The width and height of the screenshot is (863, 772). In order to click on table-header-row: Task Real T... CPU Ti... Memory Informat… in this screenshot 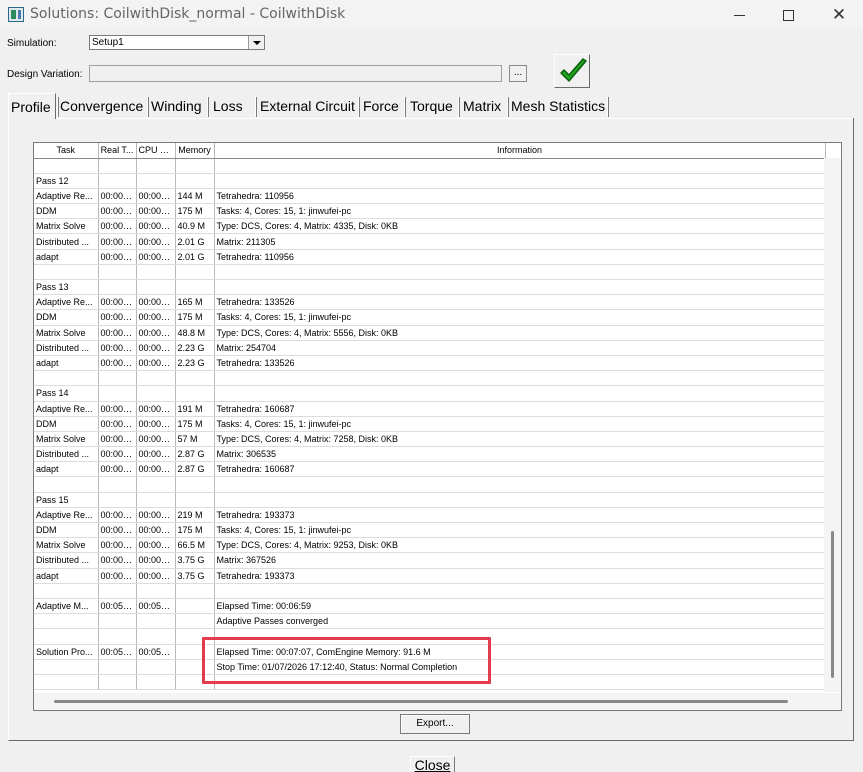, I will do `click(430, 151)`.